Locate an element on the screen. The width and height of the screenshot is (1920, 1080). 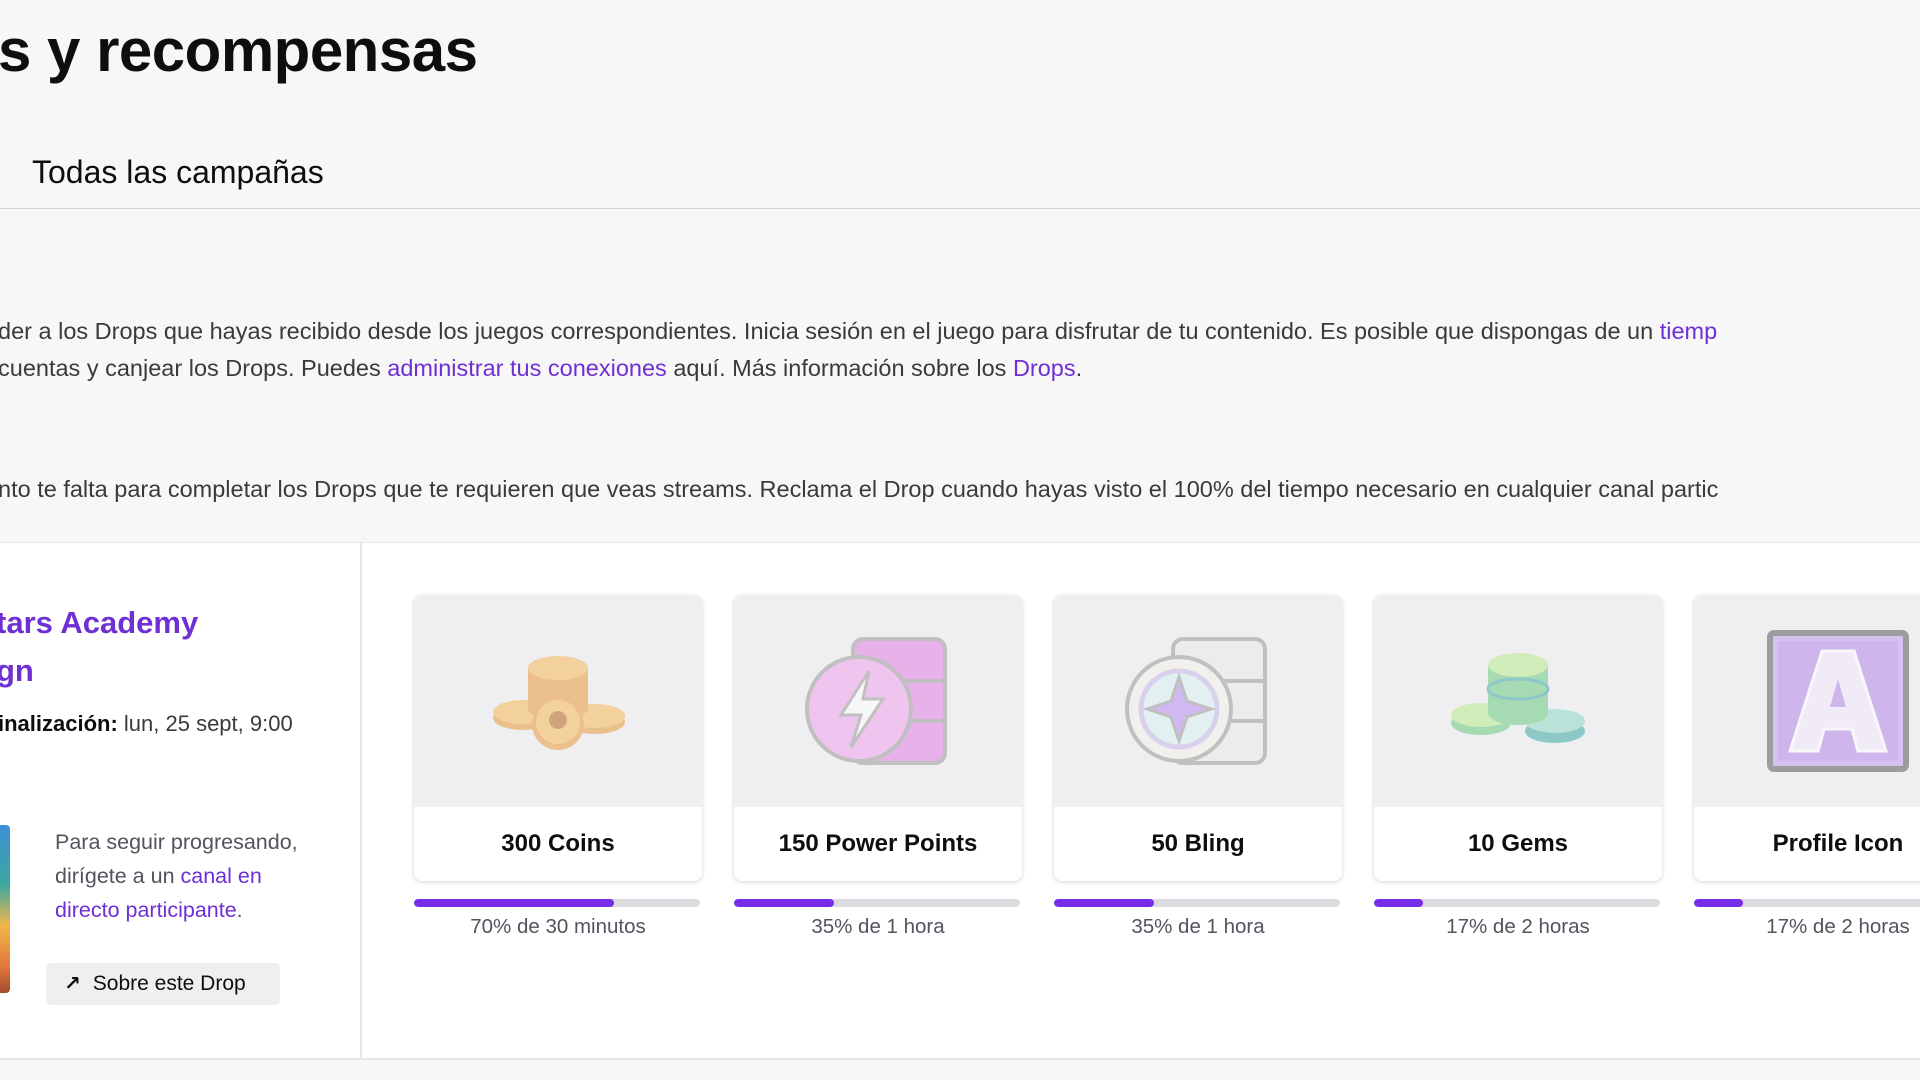
drop-name: 10 Gems is located at coordinates (1518, 843).